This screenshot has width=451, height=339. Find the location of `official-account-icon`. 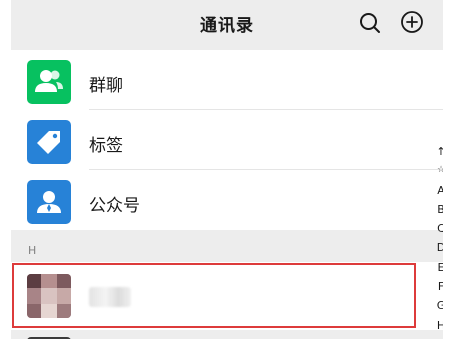

official-account-icon is located at coordinates (49, 202).